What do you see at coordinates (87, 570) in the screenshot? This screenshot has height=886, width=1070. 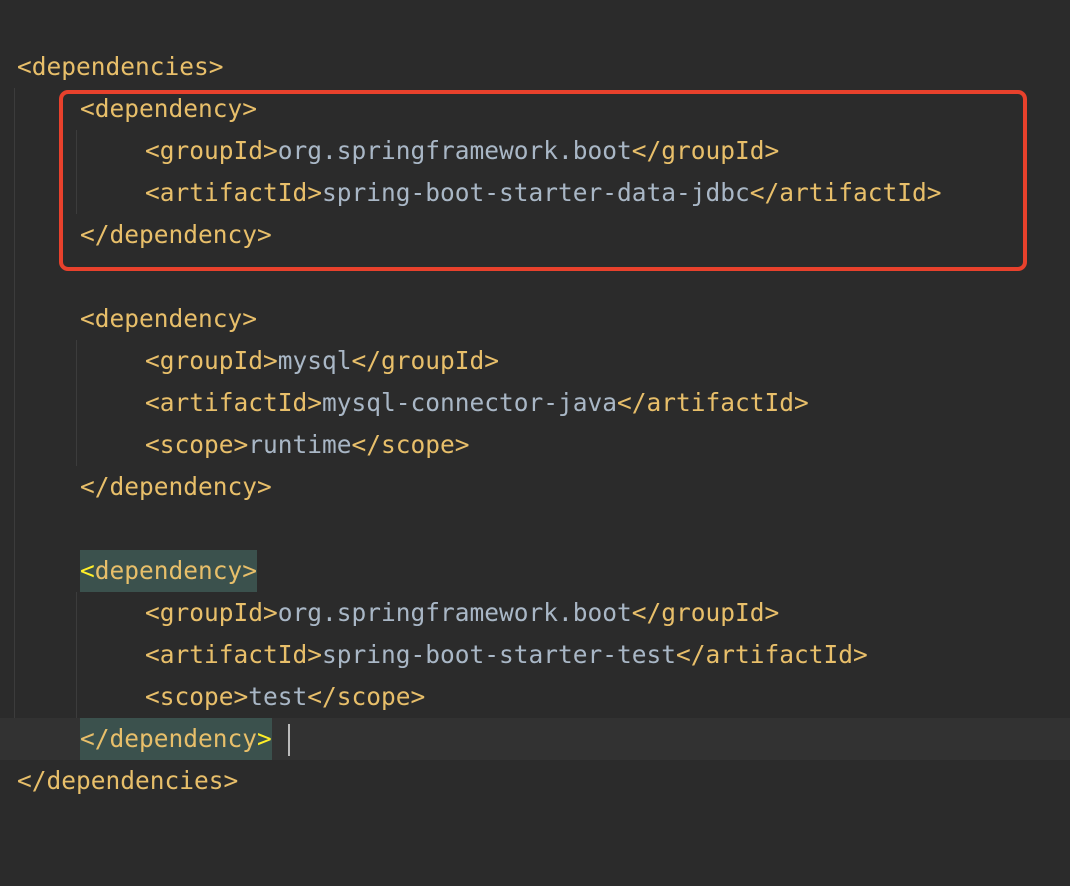 I see `matched-bracket: <` at bounding box center [87, 570].